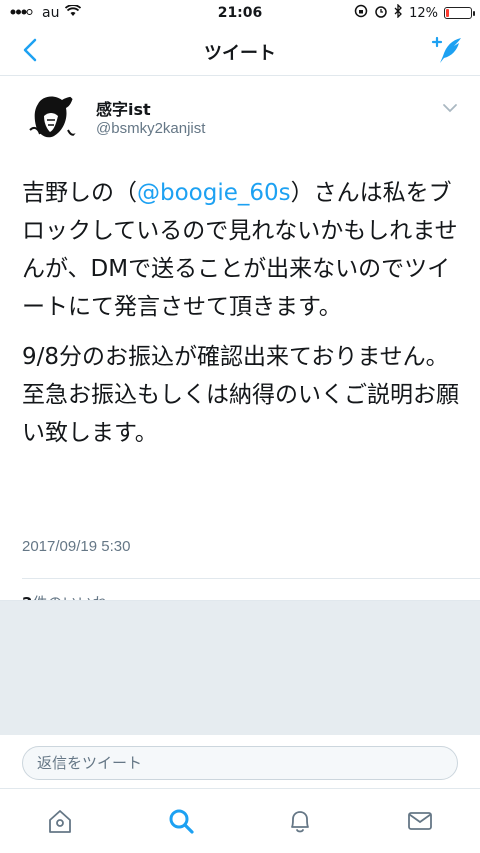  I want to click on bluetooth-icon, so click(398, 12).